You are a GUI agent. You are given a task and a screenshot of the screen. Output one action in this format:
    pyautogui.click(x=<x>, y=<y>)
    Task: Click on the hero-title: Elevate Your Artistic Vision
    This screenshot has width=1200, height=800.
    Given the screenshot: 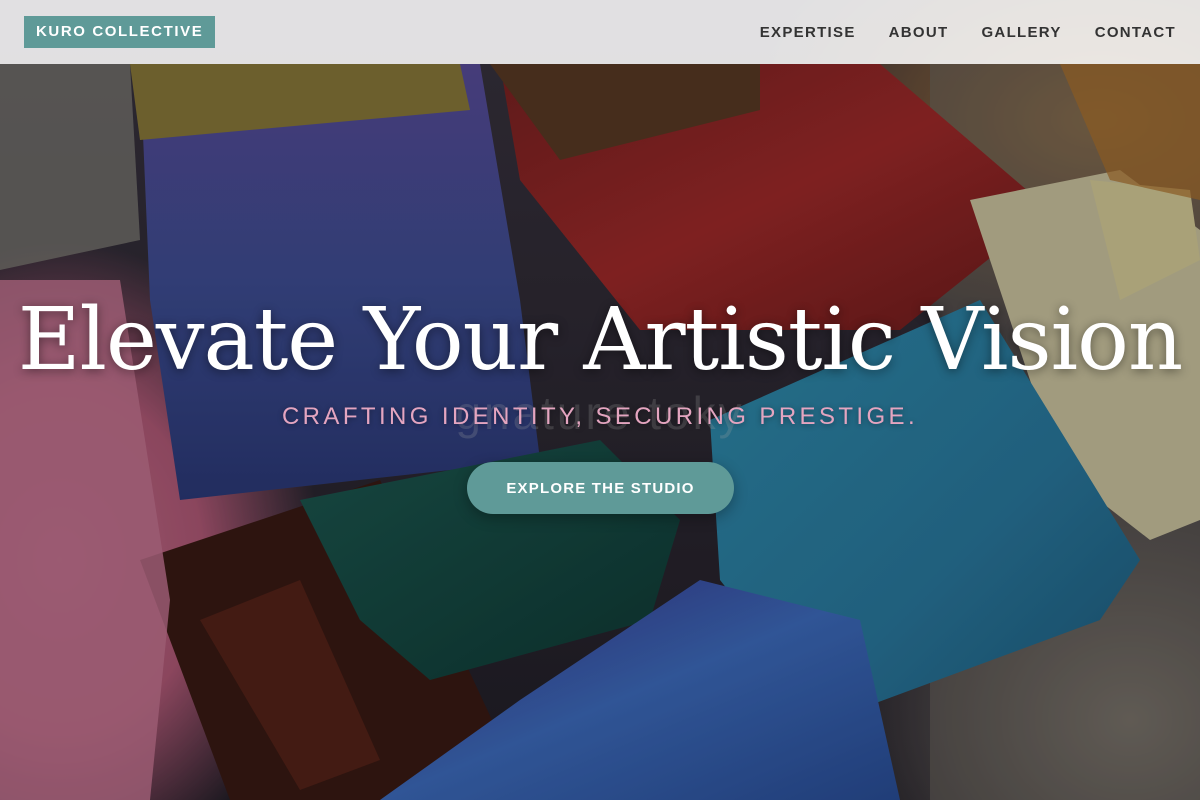 What is the action you would take?
    pyautogui.click(x=600, y=340)
    